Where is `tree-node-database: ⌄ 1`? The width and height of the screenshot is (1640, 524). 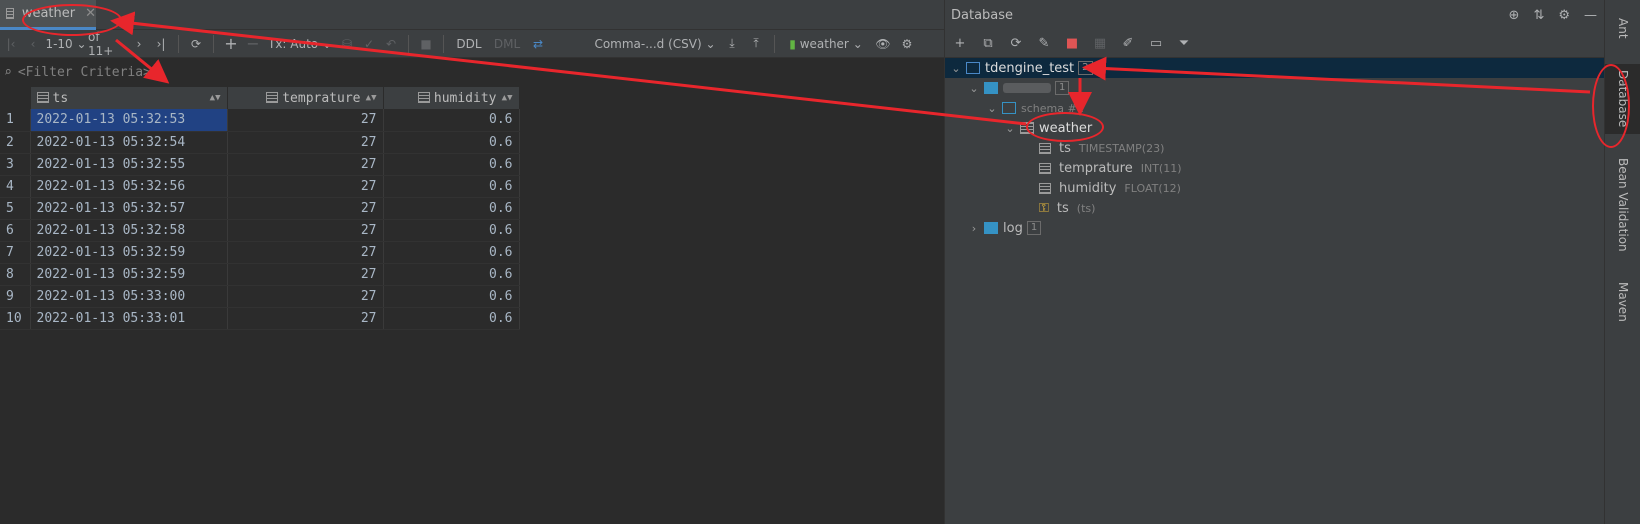 tree-node-database: ⌄ 1 is located at coordinates (1275, 88).